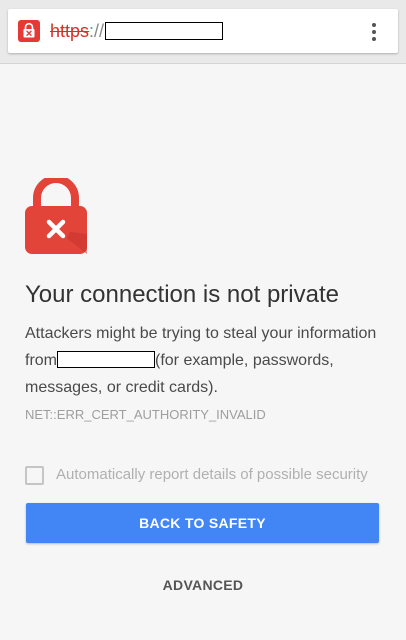  Describe the element at coordinates (145, 414) in the screenshot. I see `error-code: NET::ERR_CERT_AUTHORITY_INVALID` at that location.